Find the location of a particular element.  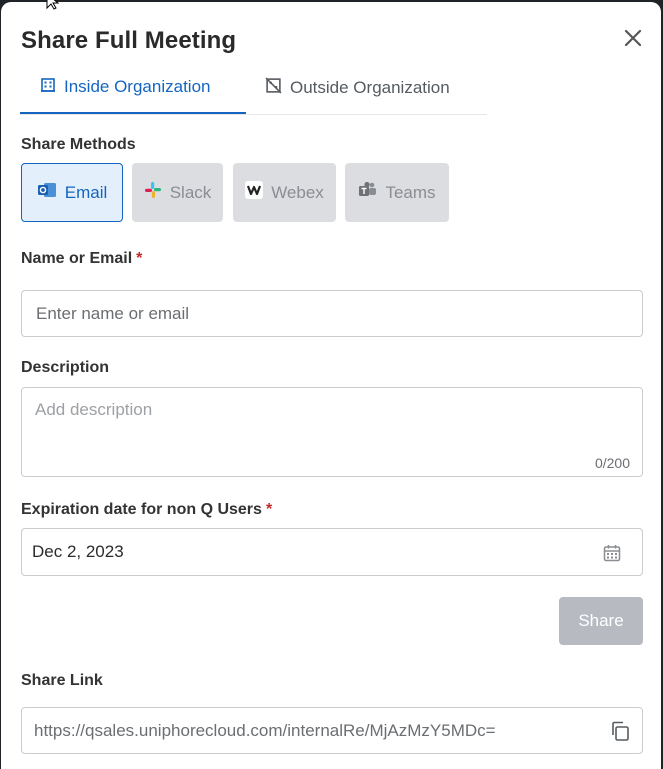

expiration-date-value: Dec 2, 2023 is located at coordinates (78, 551).